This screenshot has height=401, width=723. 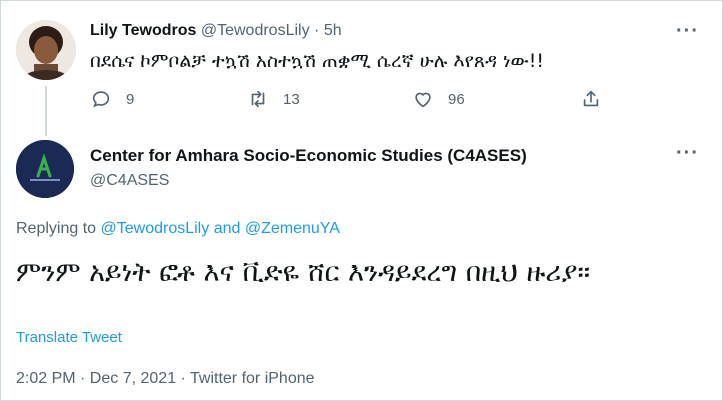 I want to click on reply-handle-link: @ZemenuYA, so click(x=292, y=228).